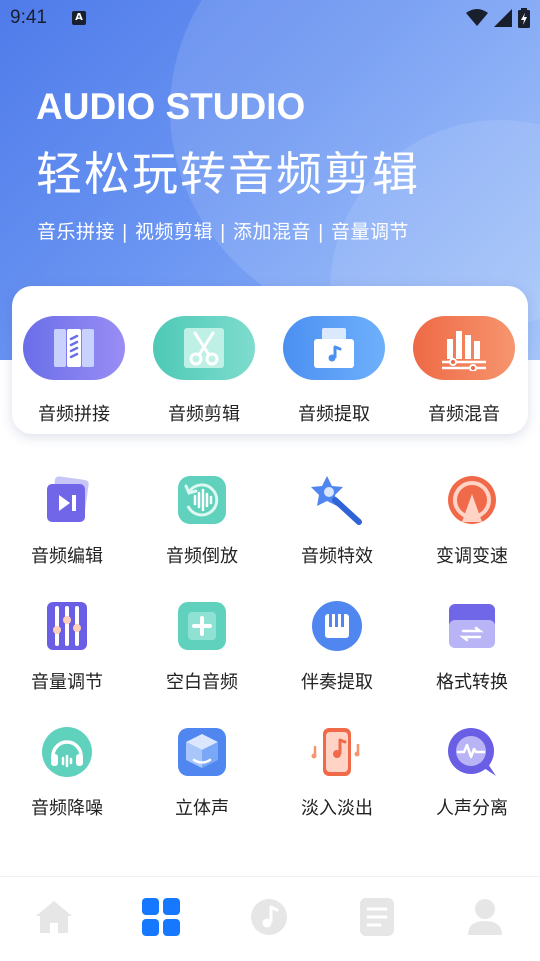 Image resolution: width=540 pixels, height=961 pixels. I want to click on document-icon, so click(377, 917).